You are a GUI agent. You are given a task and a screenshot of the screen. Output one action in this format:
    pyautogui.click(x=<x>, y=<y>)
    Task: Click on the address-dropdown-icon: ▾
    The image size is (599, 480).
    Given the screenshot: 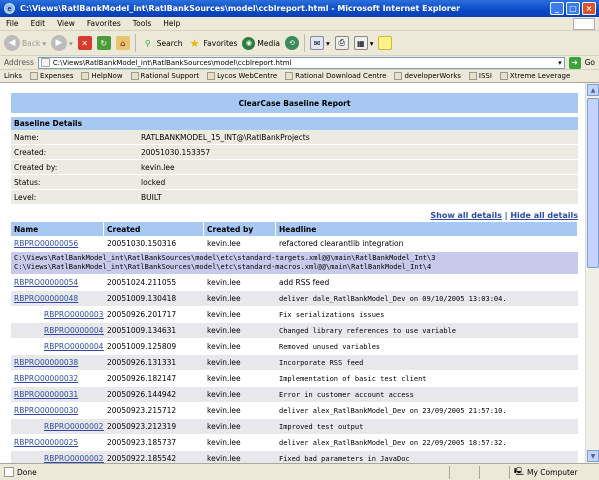 What is the action you would take?
    pyautogui.click(x=560, y=63)
    